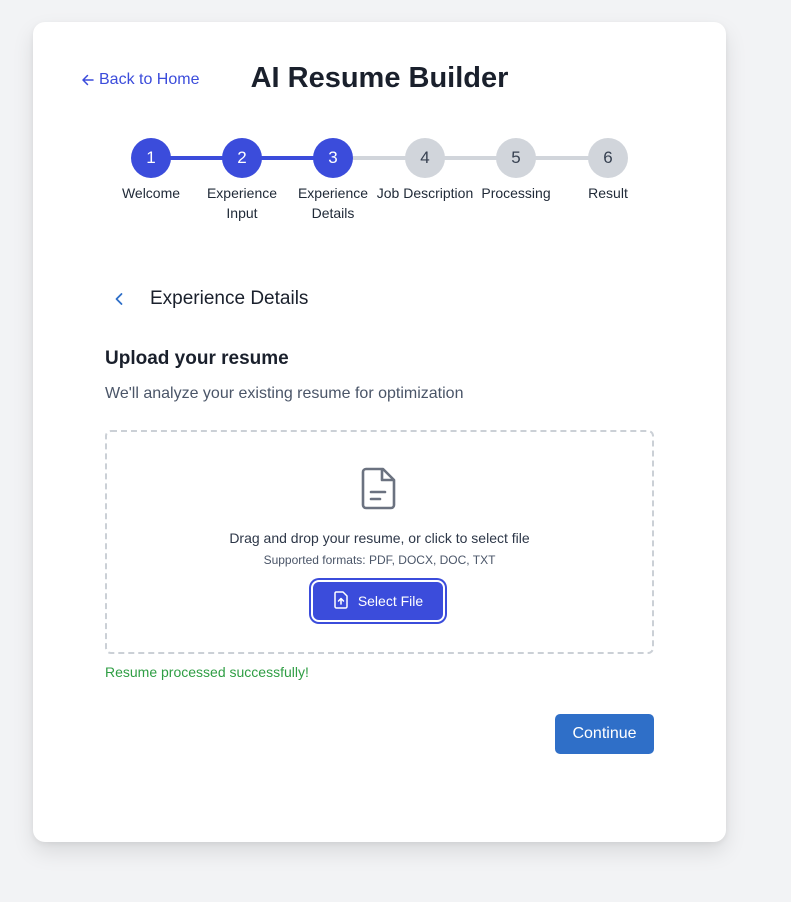 The width and height of the screenshot is (791, 902). What do you see at coordinates (119, 299) in the screenshot?
I see `chevron-left-icon` at bounding box center [119, 299].